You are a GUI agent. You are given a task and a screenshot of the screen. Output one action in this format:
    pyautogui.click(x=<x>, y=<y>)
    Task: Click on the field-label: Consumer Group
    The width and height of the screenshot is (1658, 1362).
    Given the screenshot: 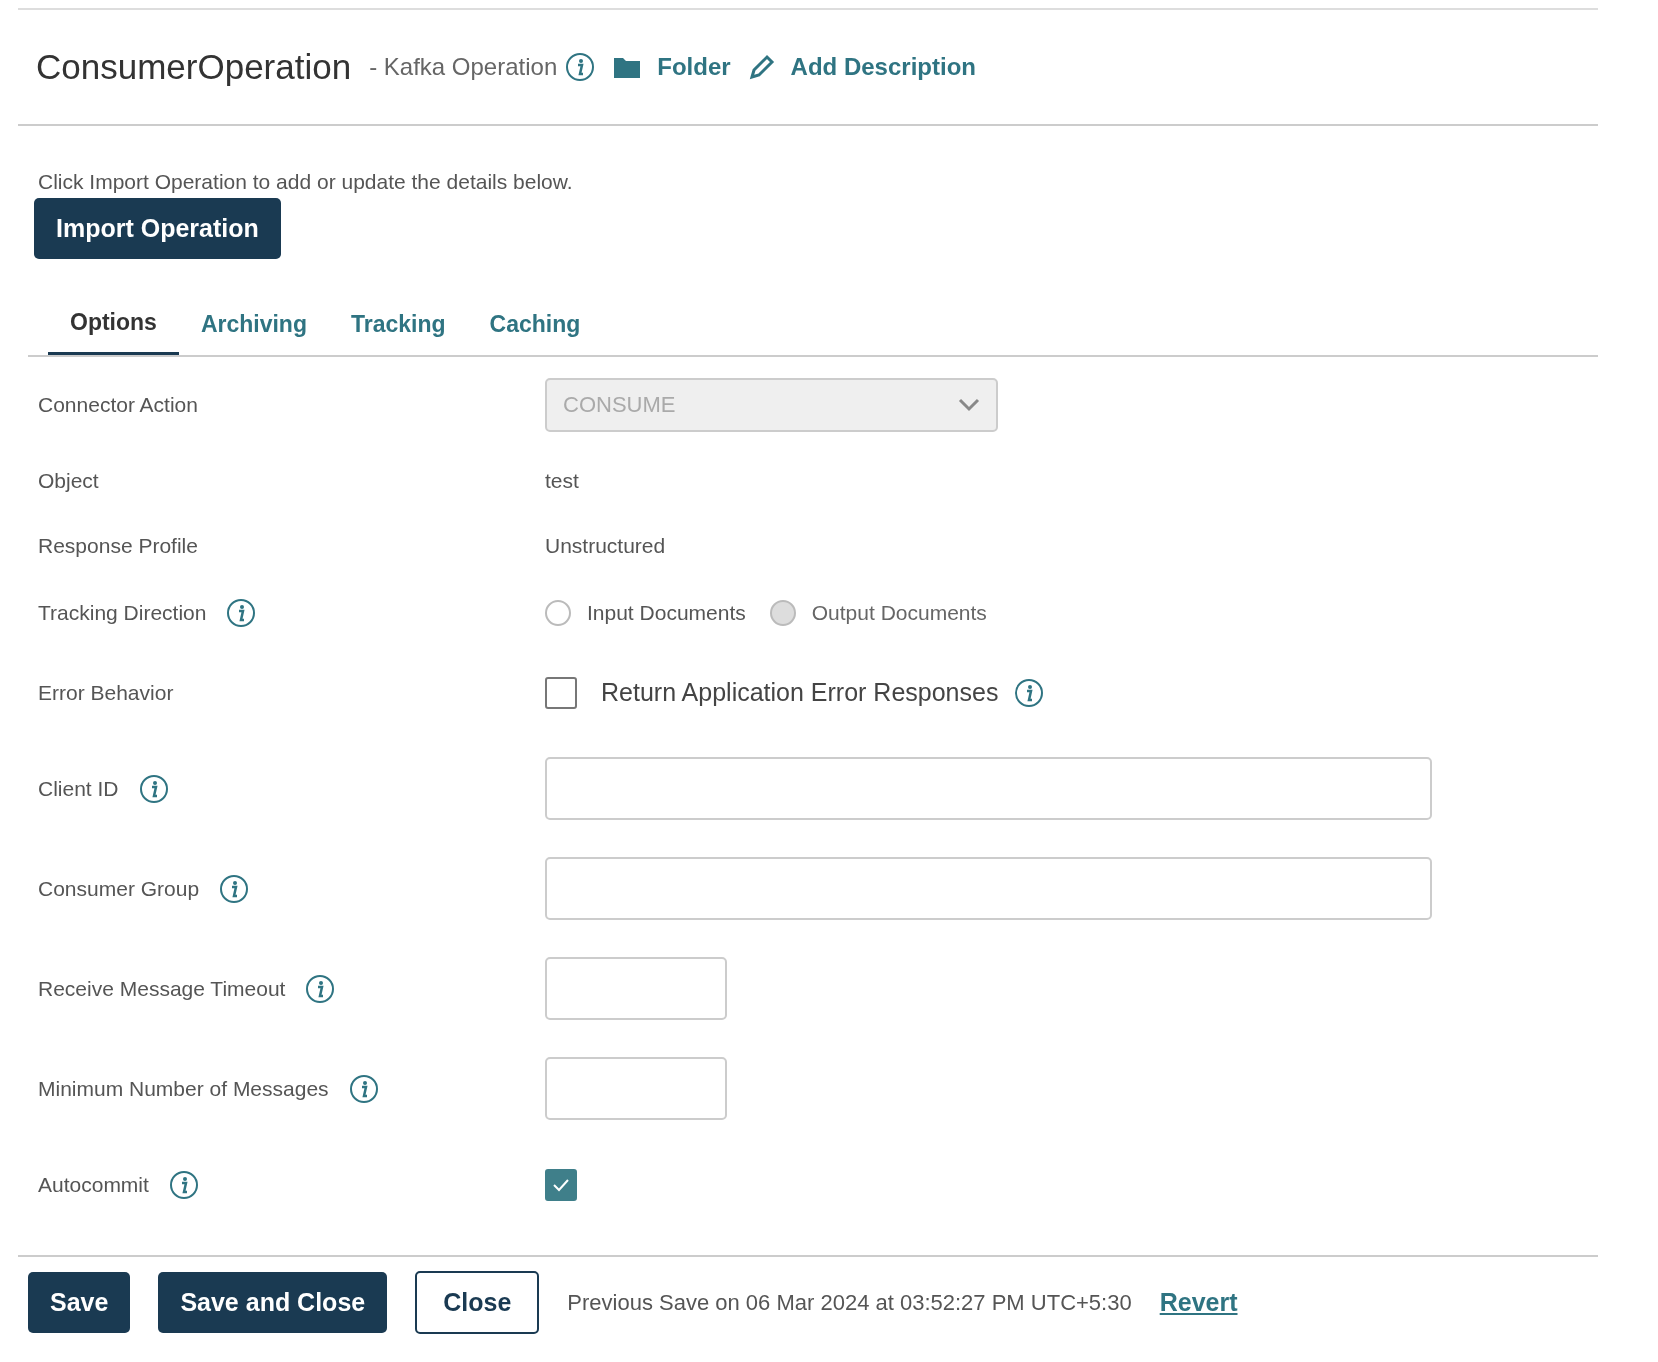 What is the action you would take?
    pyautogui.click(x=119, y=888)
    